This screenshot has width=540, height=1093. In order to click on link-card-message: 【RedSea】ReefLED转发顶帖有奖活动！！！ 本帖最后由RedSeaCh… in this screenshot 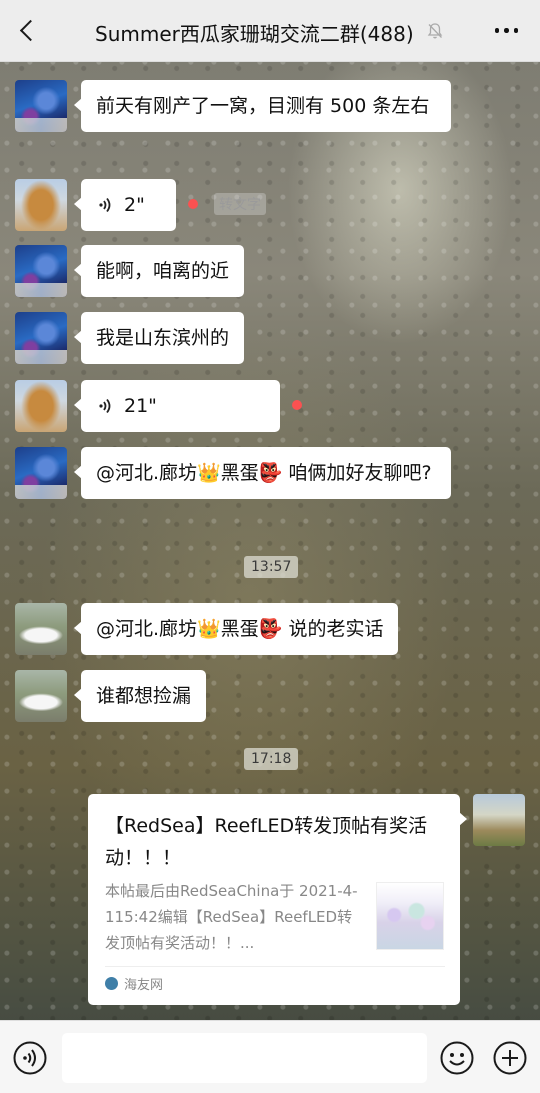, I will do `click(277, 899)`.